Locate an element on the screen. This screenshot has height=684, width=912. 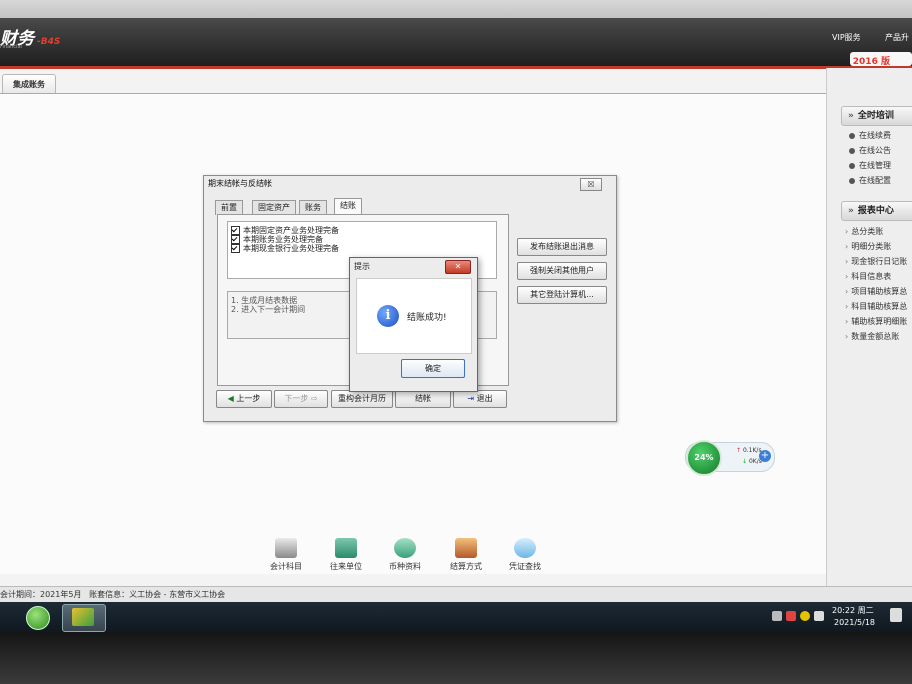
rebuild-calendar-button: 重构会计月历 is located at coordinates (362, 399).